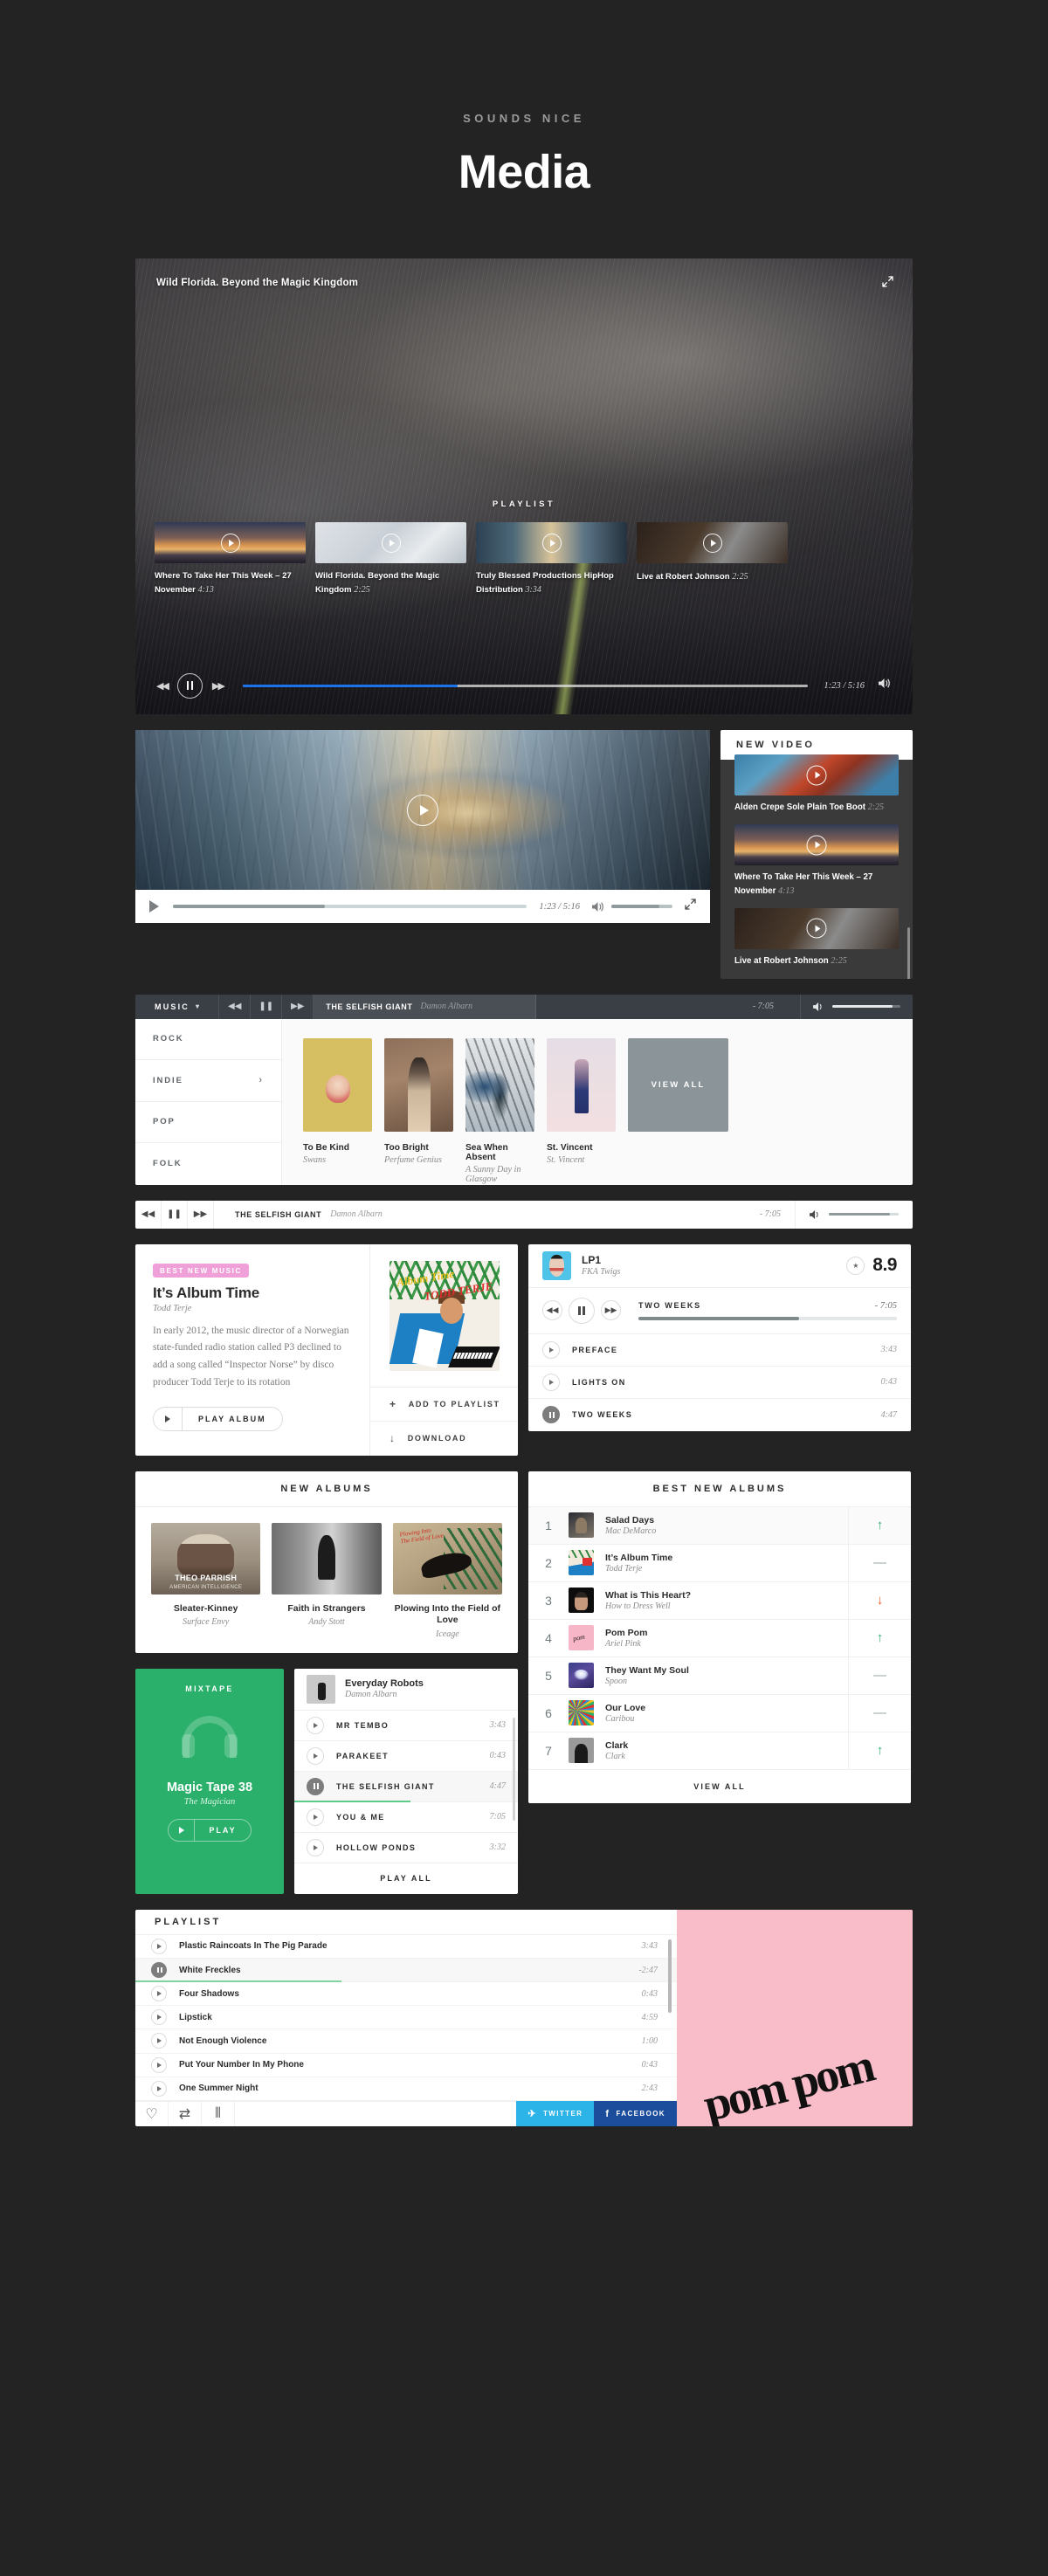 This screenshot has height=2576, width=1048. What do you see at coordinates (185, 2113) in the screenshot?
I see `repeat-icon: ⇄` at bounding box center [185, 2113].